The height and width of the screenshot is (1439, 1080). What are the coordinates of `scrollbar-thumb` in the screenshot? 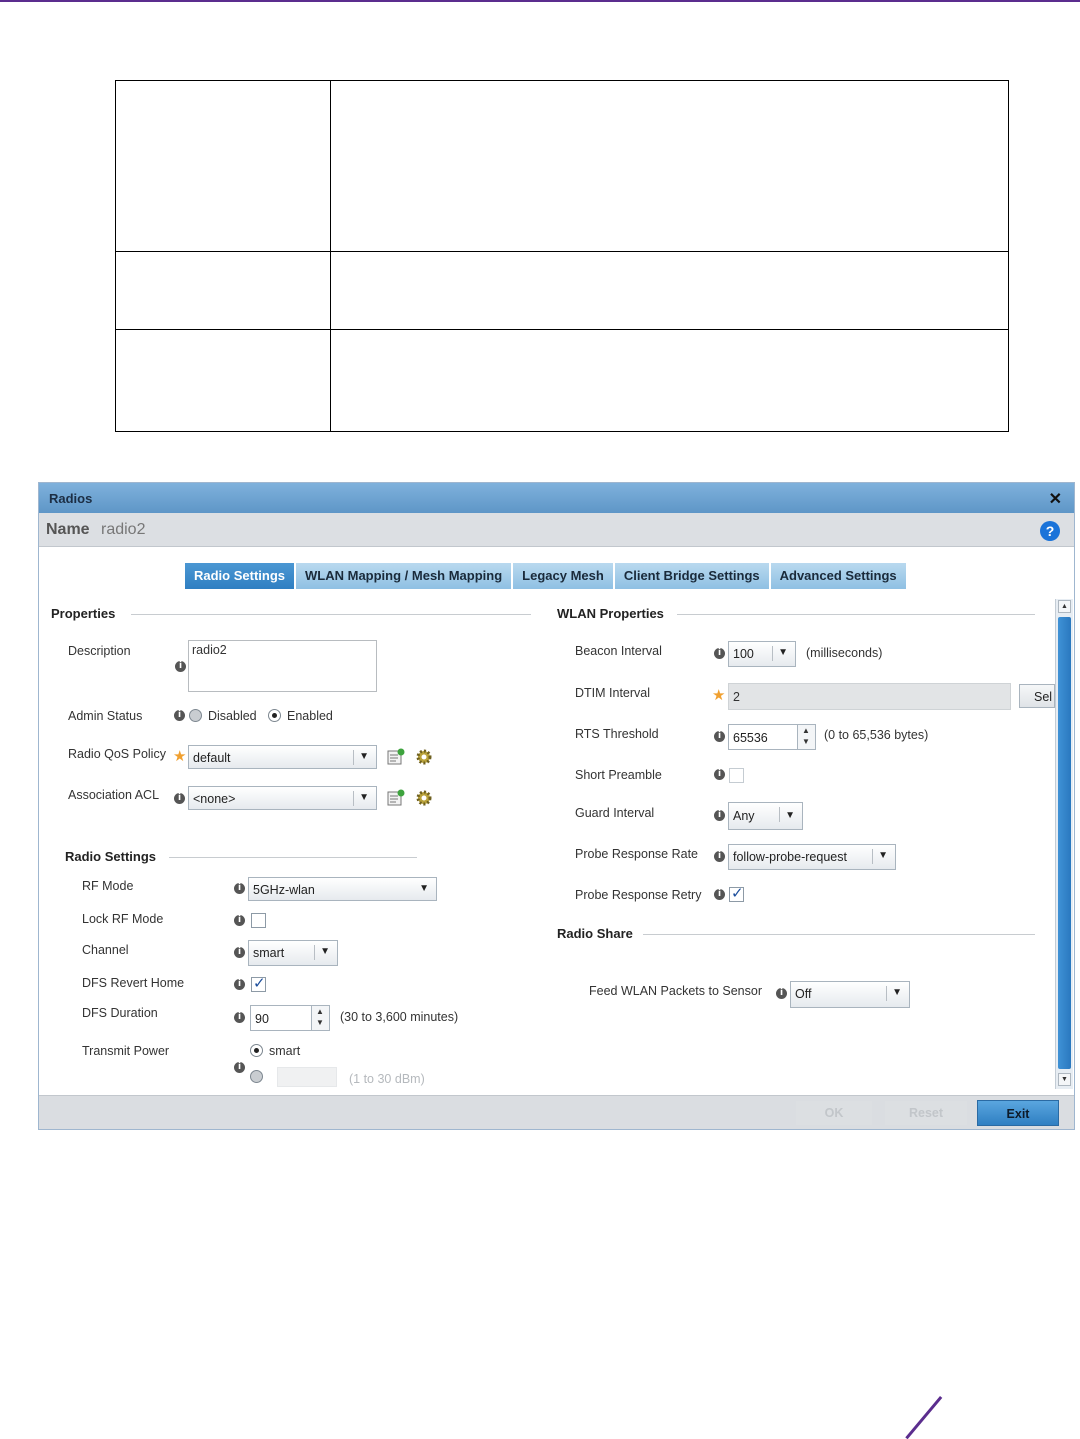 It's located at (1064, 843).